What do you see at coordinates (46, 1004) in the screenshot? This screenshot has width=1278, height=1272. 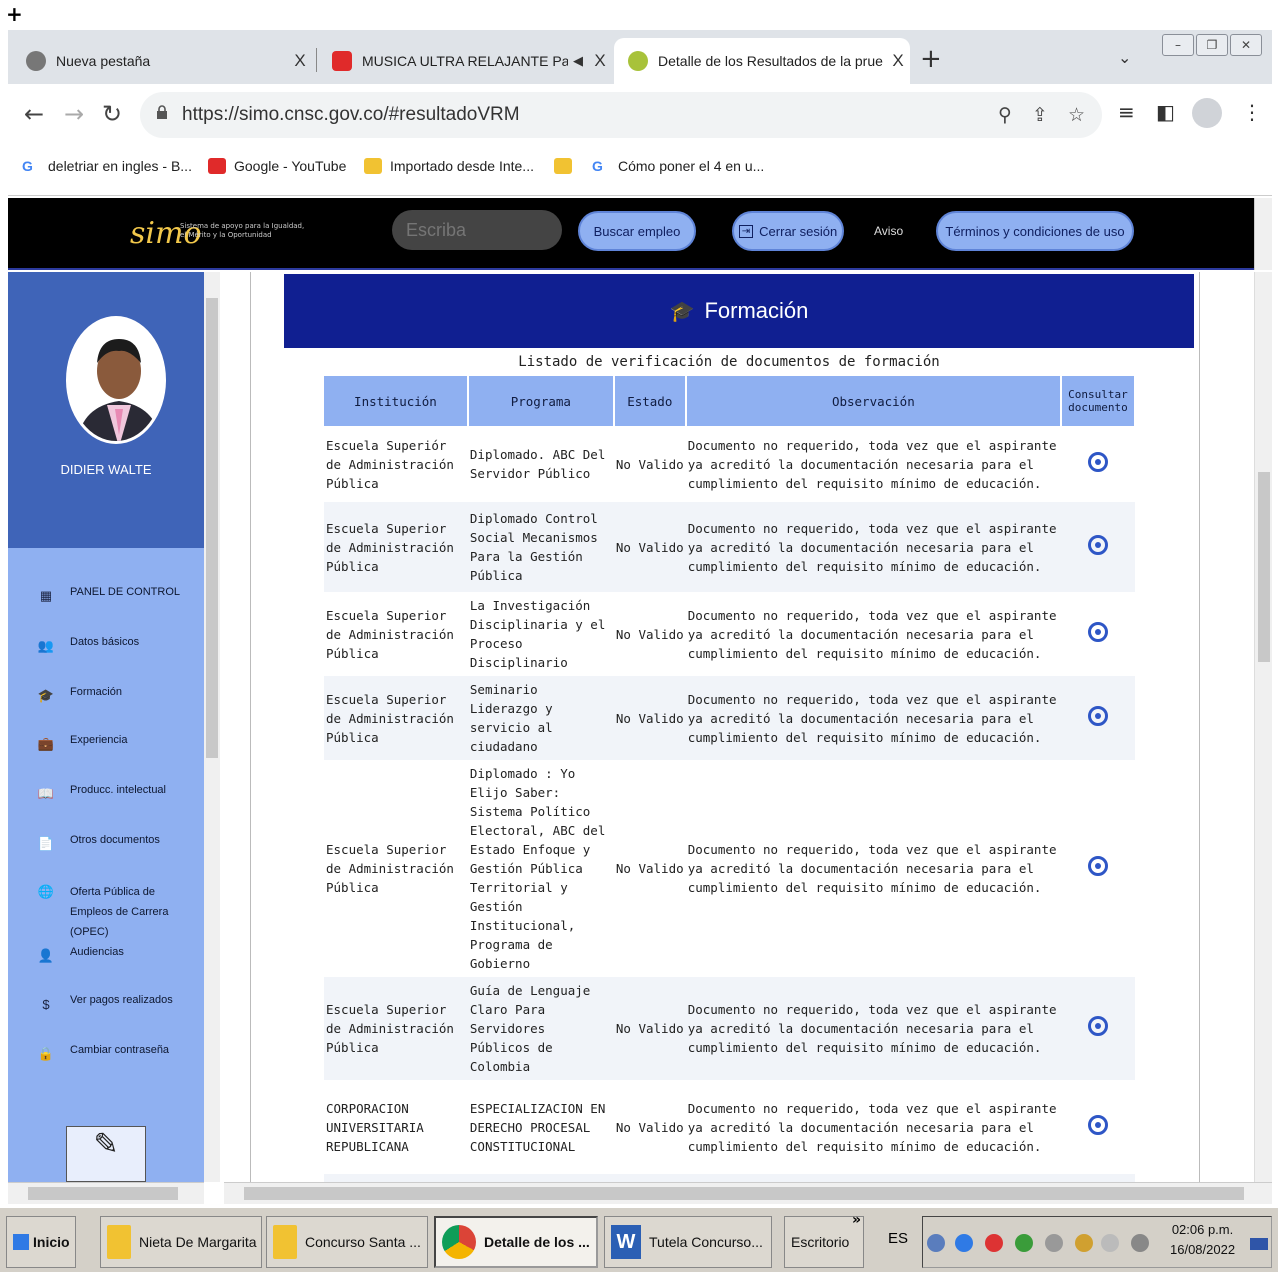 I see `dollar-icon: $` at bounding box center [46, 1004].